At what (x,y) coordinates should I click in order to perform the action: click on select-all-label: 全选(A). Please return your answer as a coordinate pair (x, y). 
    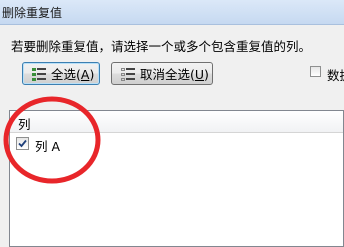
    Looking at the image, I should click on (73, 74).